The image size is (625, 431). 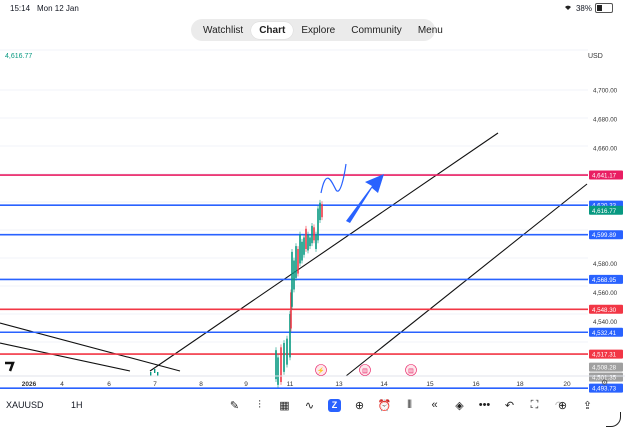 What do you see at coordinates (604, 382) in the screenshot?
I see `settings-gear-icon: ⚙` at bounding box center [604, 382].